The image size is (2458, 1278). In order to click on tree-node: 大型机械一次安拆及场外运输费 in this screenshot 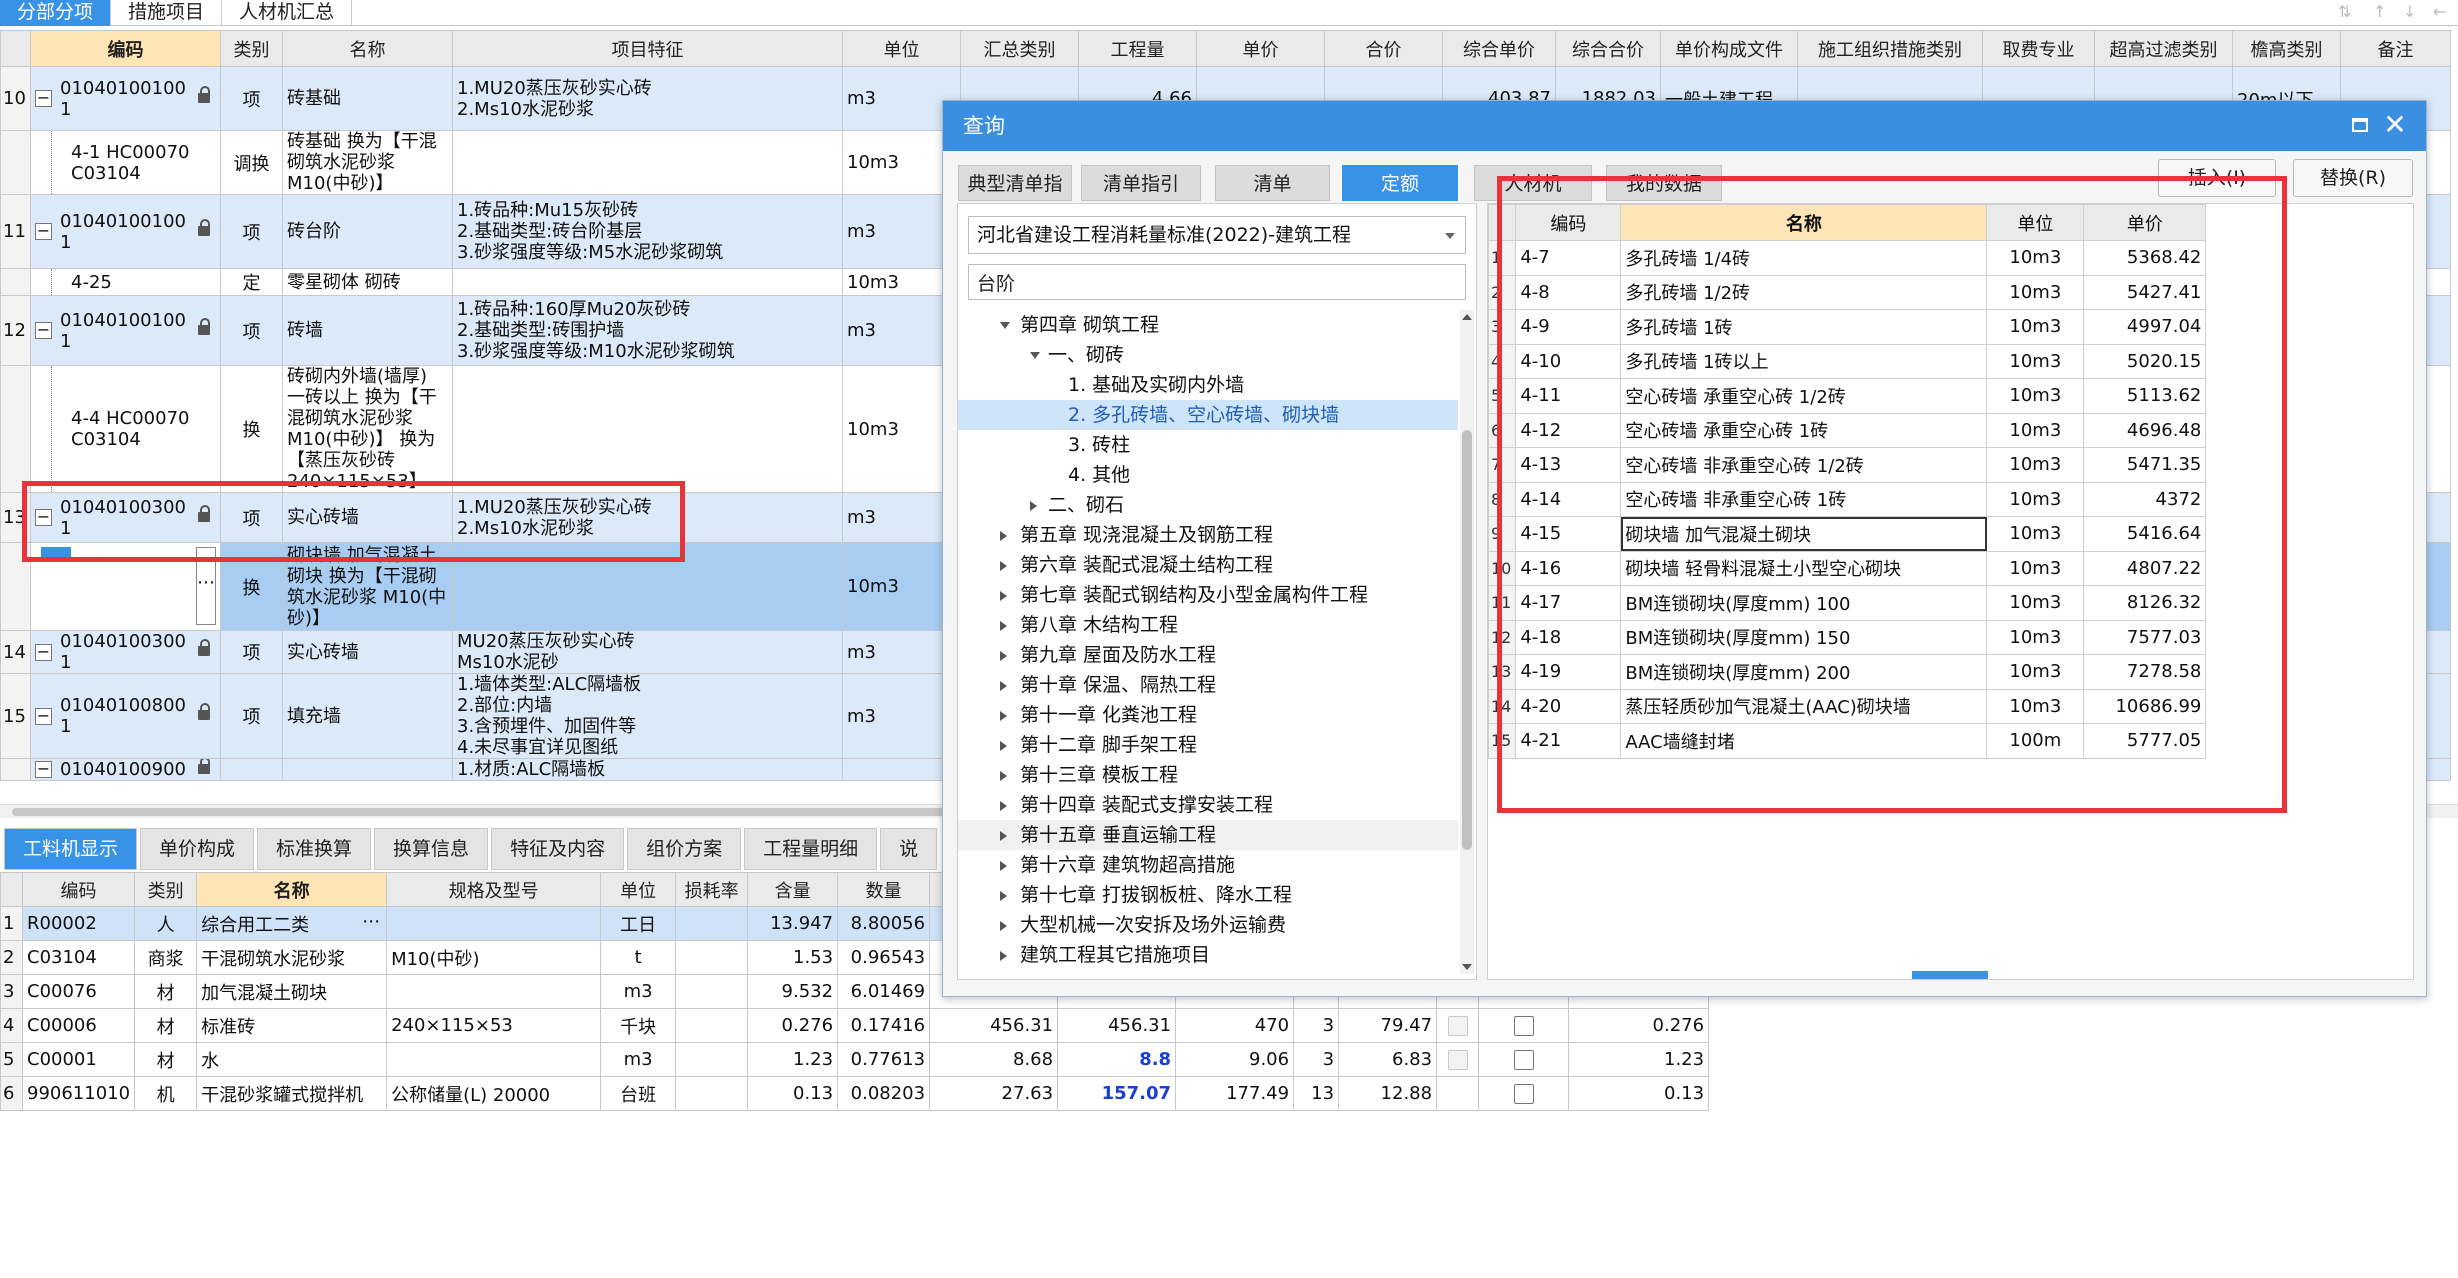, I will do `click(1208, 925)`.